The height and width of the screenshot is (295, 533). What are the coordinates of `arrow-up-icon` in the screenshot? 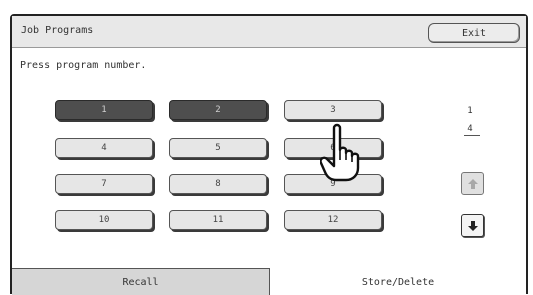 It's located at (472, 183).